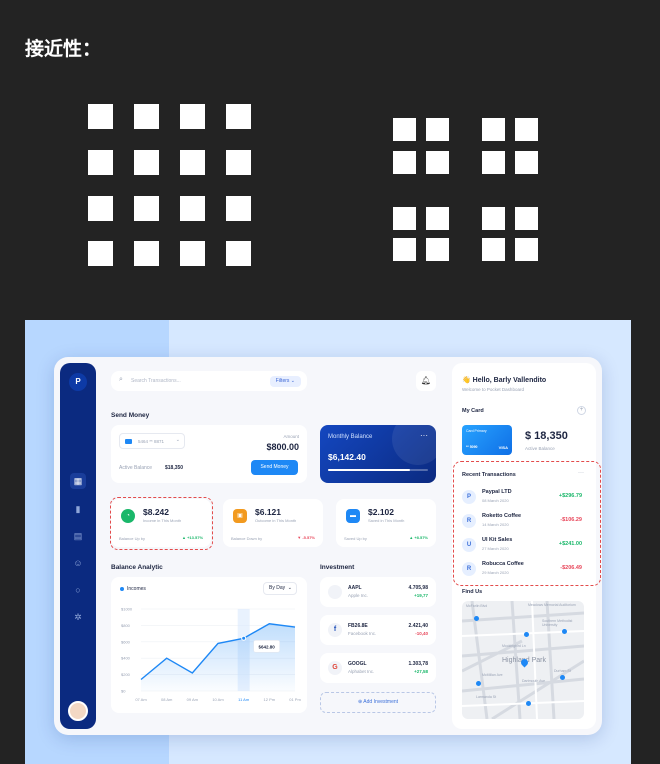 This screenshot has height=764, width=660. I want to click on x-tick-label: 07 Am, so click(141, 699).